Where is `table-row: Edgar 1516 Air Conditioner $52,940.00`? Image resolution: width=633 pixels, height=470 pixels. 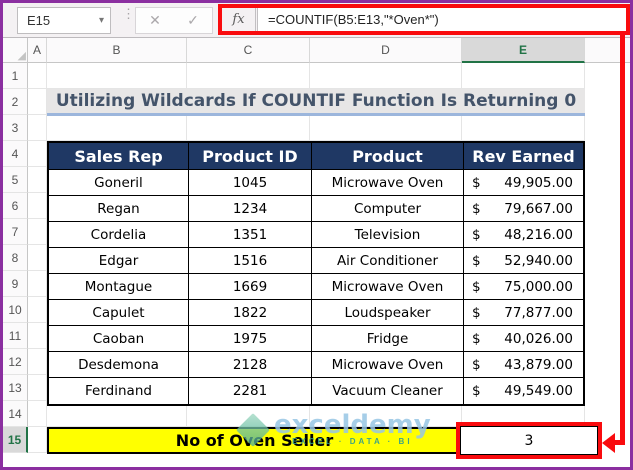 table-row: Edgar 1516 Air Conditioner $52,940.00 is located at coordinates (316, 261).